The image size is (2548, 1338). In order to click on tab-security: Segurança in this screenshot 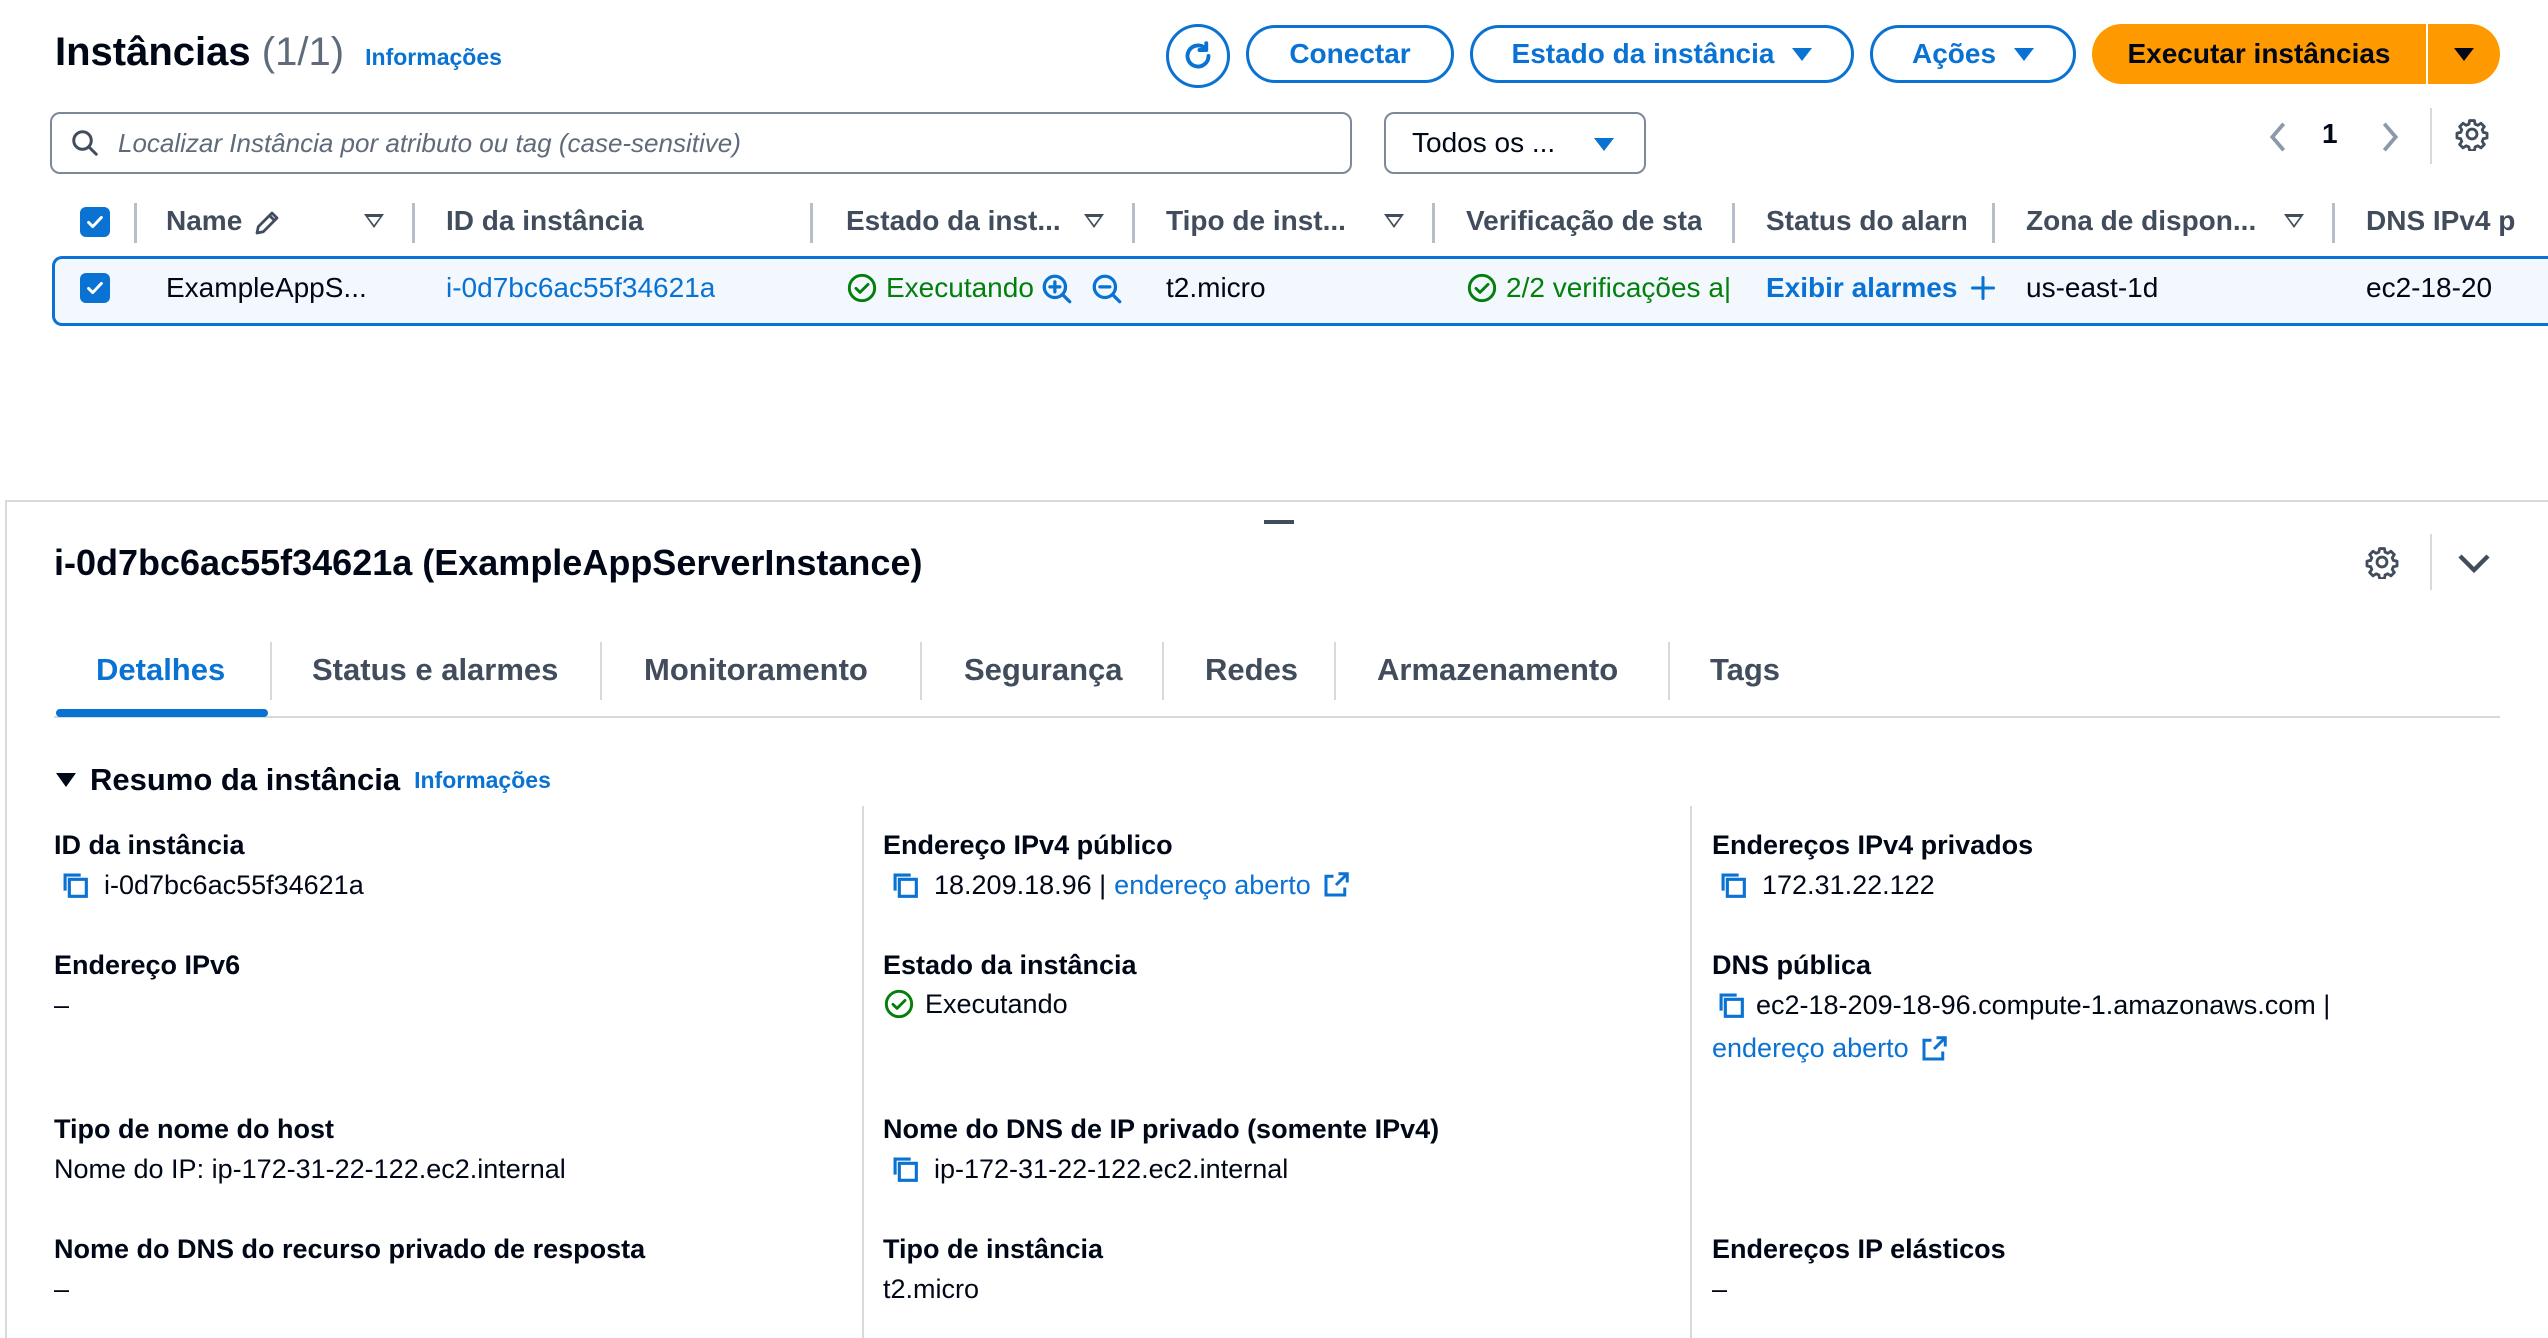, I will do `click(1043, 670)`.